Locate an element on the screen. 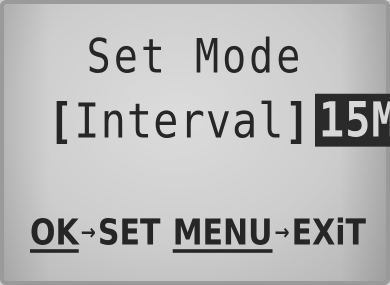  bracket-close: ] is located at coordinates (297, 120).